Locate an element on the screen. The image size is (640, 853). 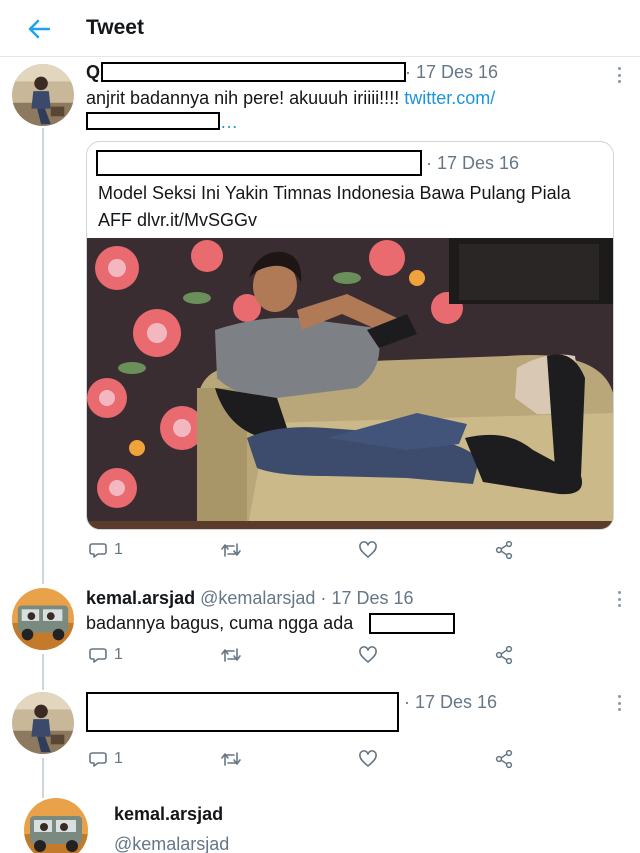
arrow-left-icon is located at coordinates (39, 29).